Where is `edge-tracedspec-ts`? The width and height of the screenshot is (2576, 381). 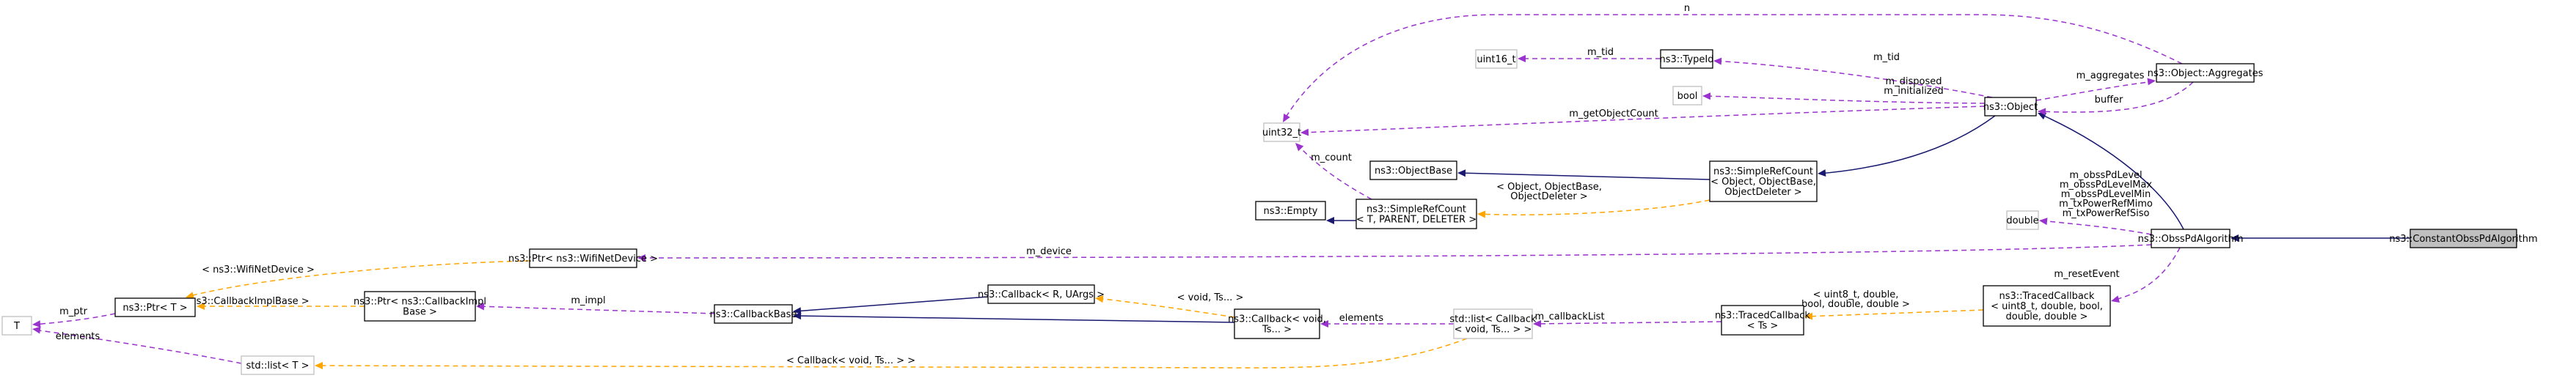
edge-tracedspec-ts is located at coordinates (1894, 314).